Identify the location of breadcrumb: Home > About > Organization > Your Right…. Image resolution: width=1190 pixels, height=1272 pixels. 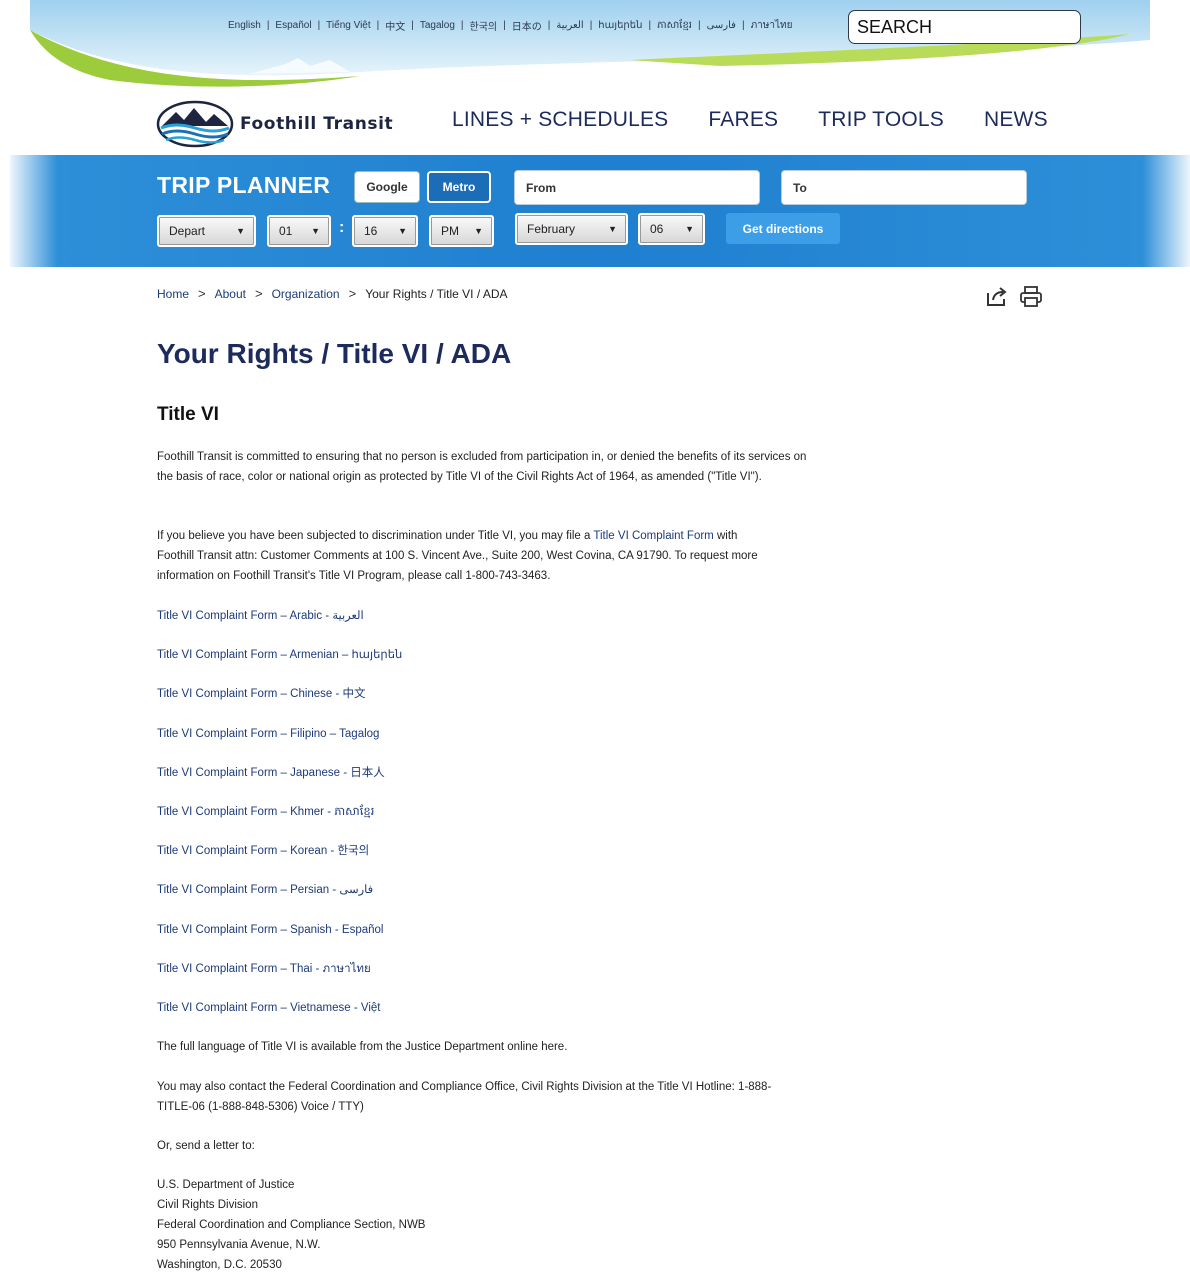
(332, 293).